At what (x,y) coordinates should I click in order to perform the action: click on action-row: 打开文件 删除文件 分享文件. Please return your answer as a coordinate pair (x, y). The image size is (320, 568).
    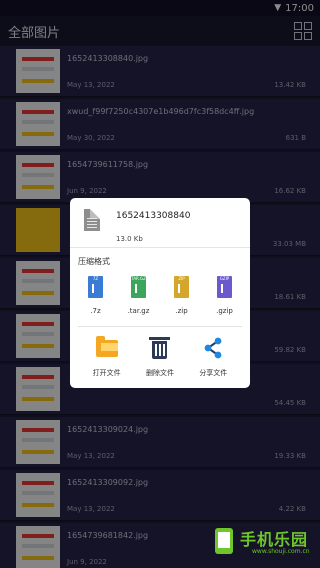
    Looking at the image, I should click on (160, 356).